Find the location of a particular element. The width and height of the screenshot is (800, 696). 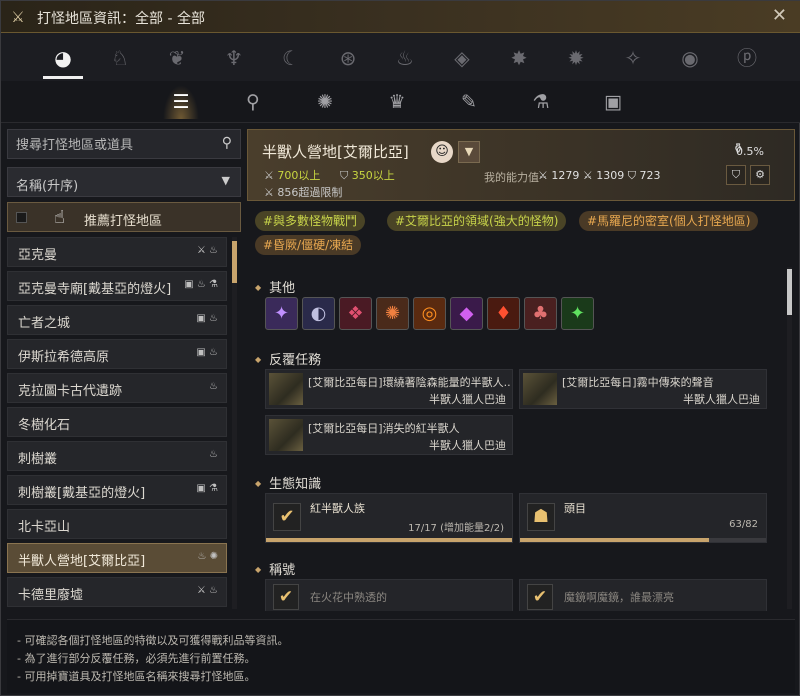

potion-icon: ⚗ is located at coordinates (541, 102).